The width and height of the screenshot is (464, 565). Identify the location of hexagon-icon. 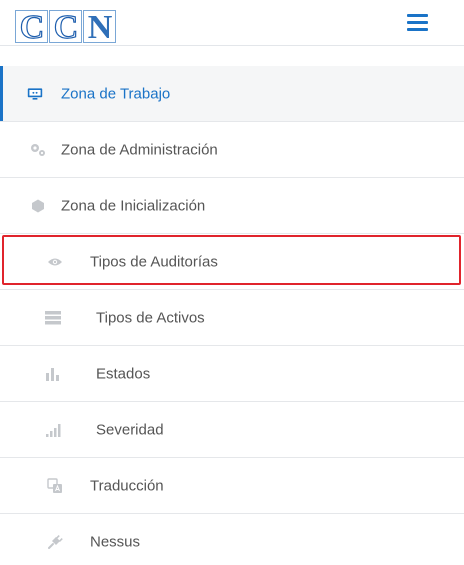
(38, 206).